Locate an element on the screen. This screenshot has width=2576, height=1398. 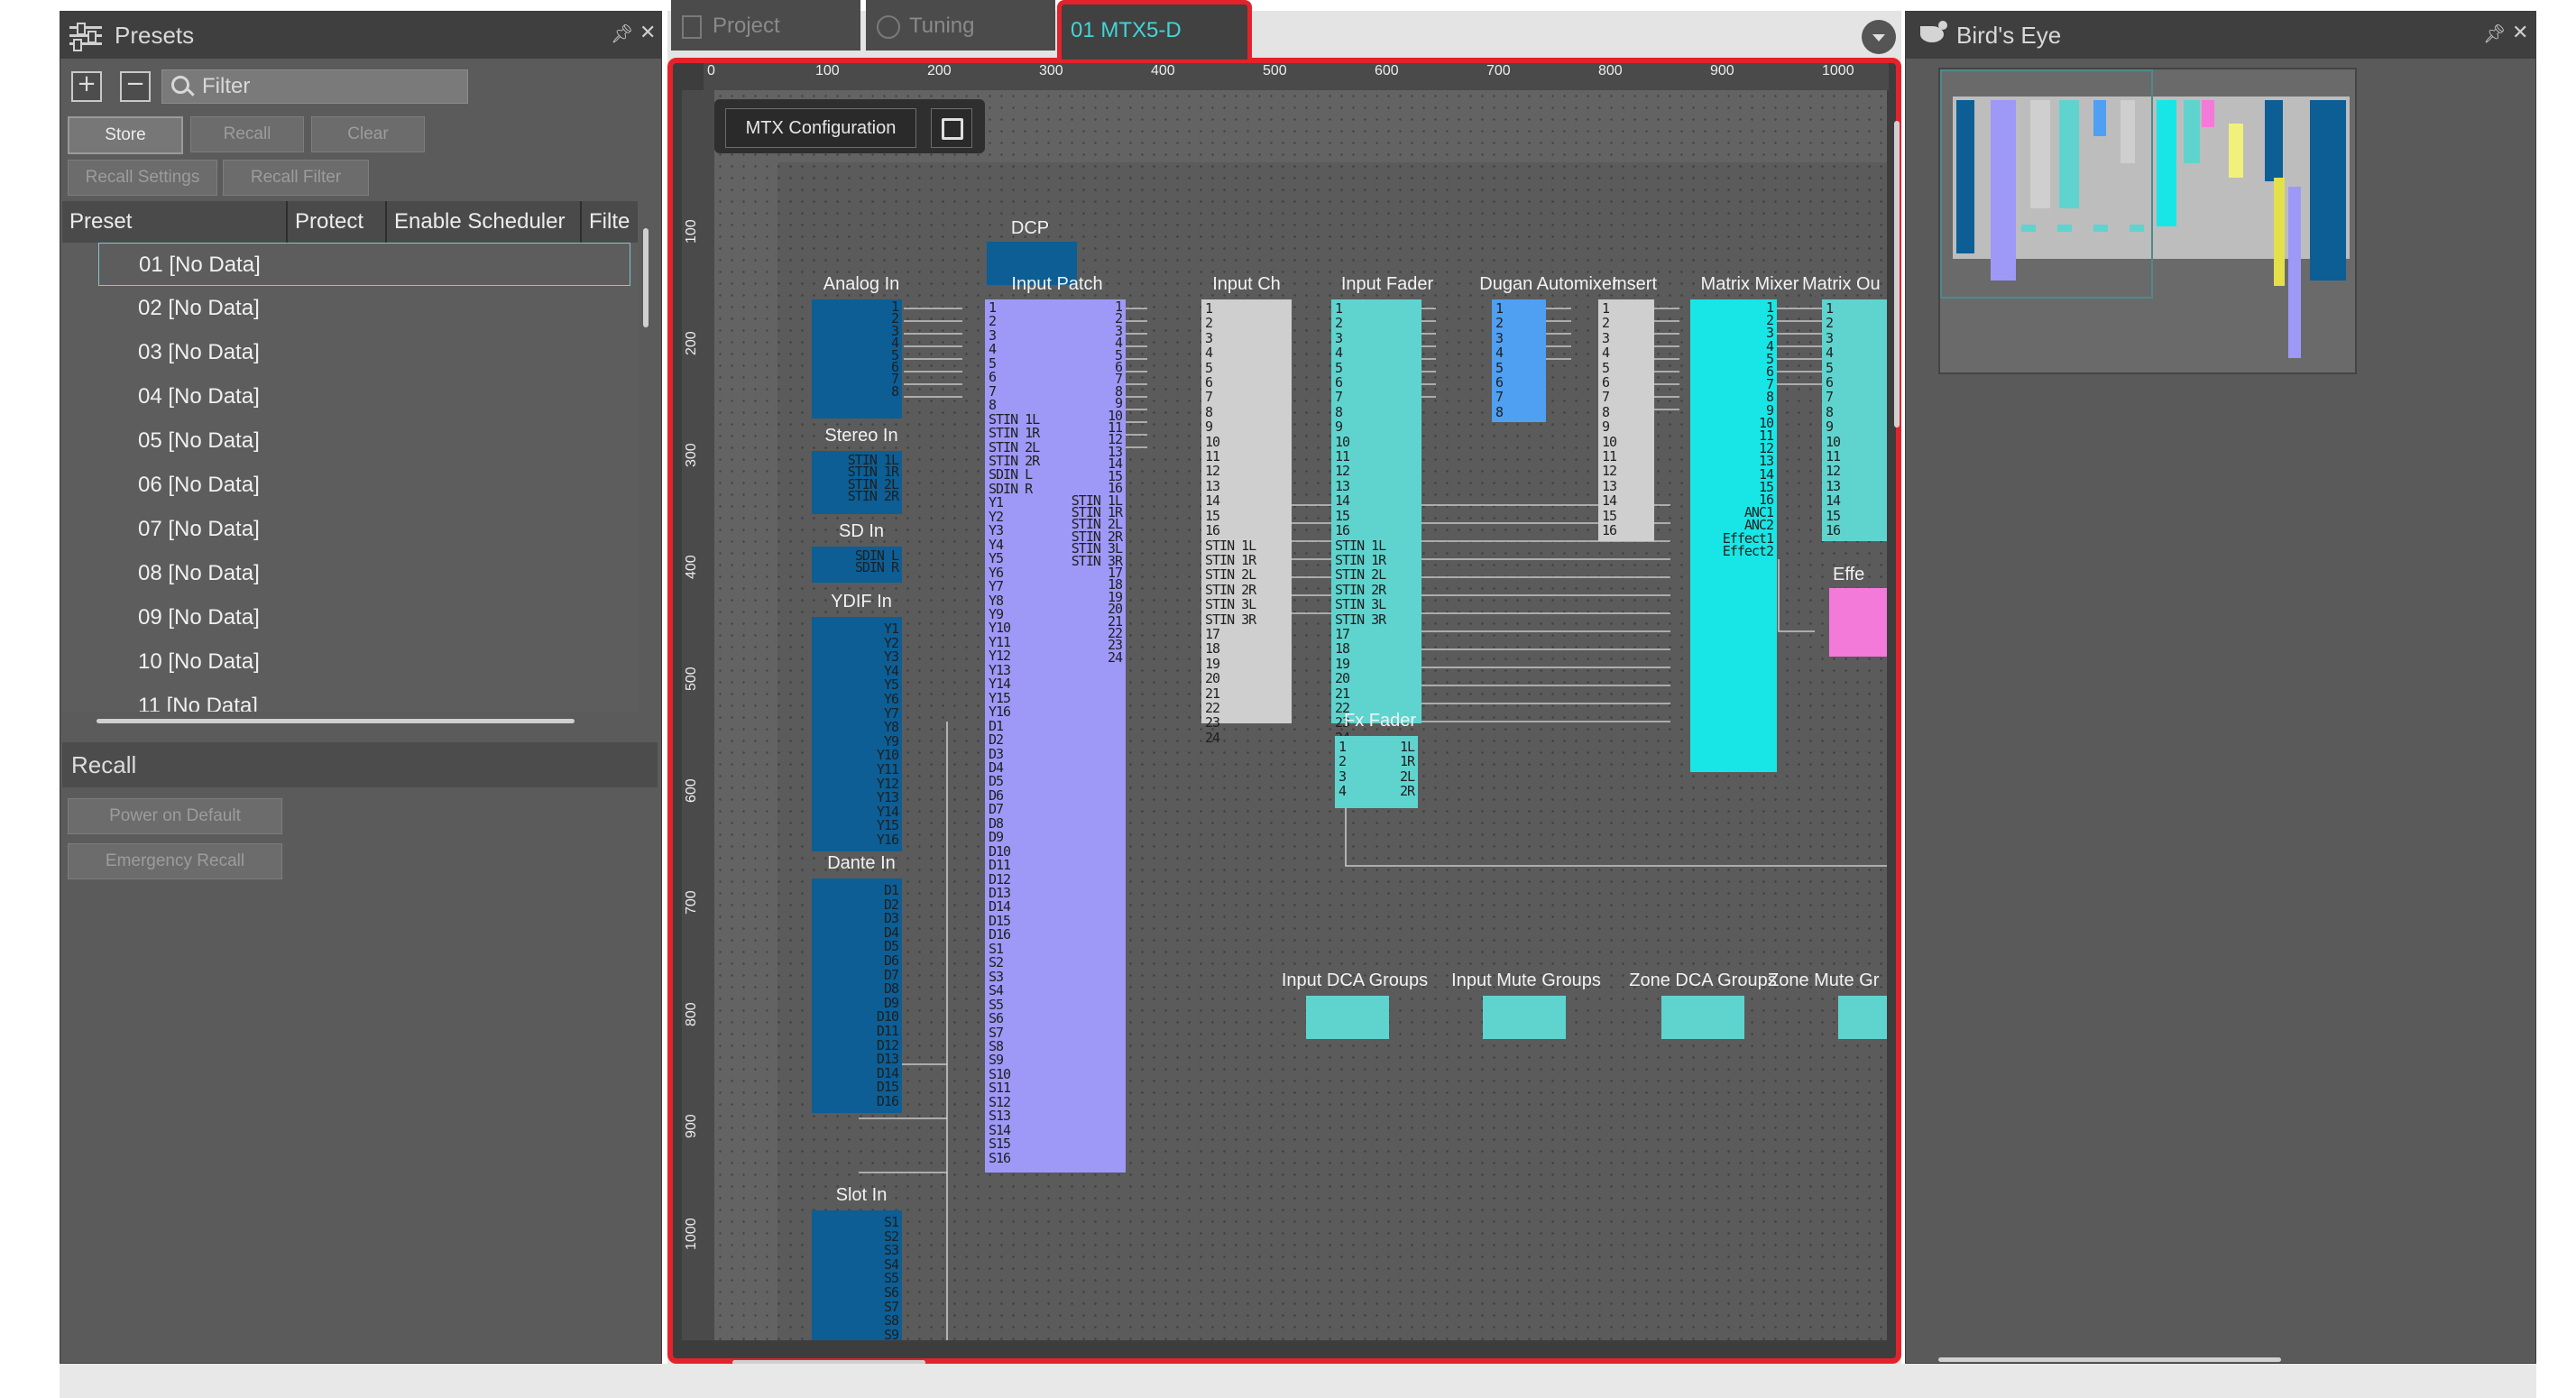
device-icon is located at coordinates (951, 128).